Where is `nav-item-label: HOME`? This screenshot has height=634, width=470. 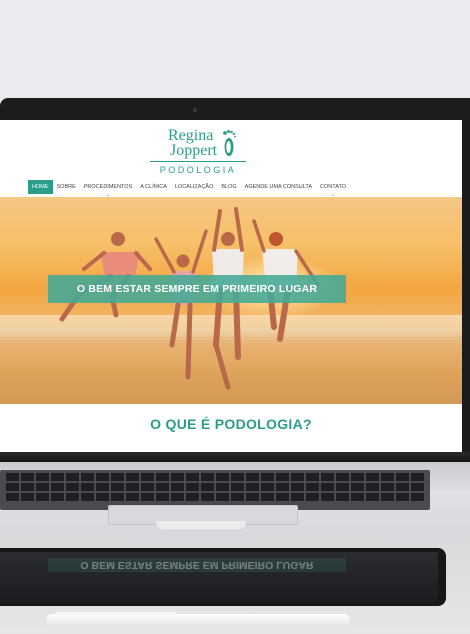
nav-item-label: HOME is located at coordinates (40, 187).